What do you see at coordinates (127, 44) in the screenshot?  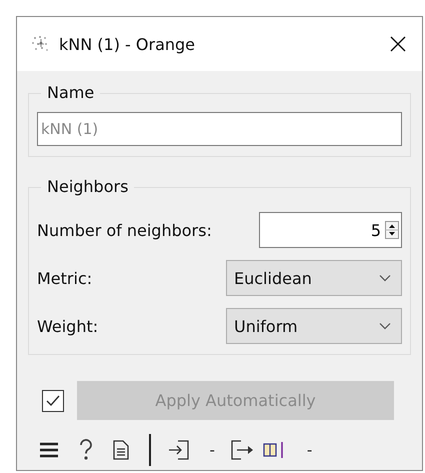 I see `window-title: kNN (1) - Orange` at bounding box center [127, 44].